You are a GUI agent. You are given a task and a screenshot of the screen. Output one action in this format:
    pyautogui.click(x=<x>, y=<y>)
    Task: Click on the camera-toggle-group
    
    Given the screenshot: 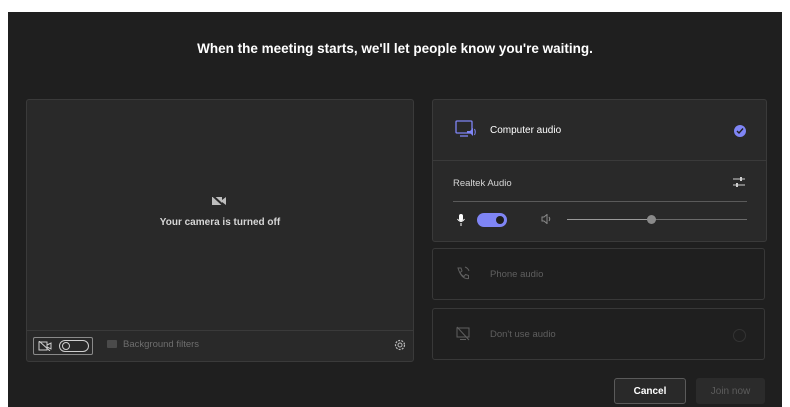 What is the action you would take?
    pyautogui.click(x=63, y=346)
    